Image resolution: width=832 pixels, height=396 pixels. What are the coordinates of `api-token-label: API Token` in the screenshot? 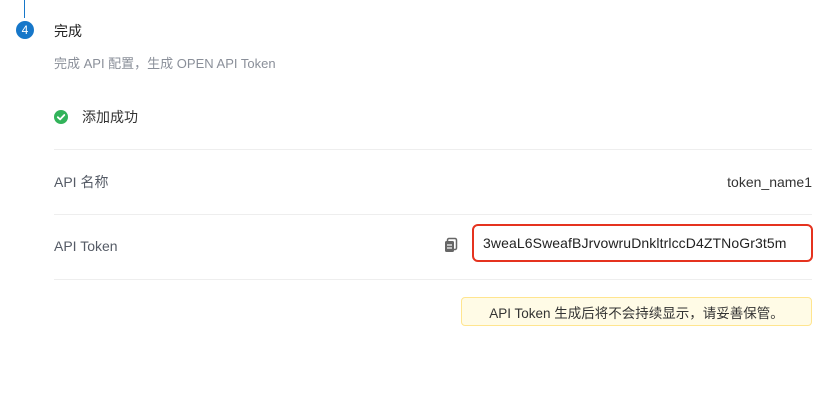 It's located at (86, 246).